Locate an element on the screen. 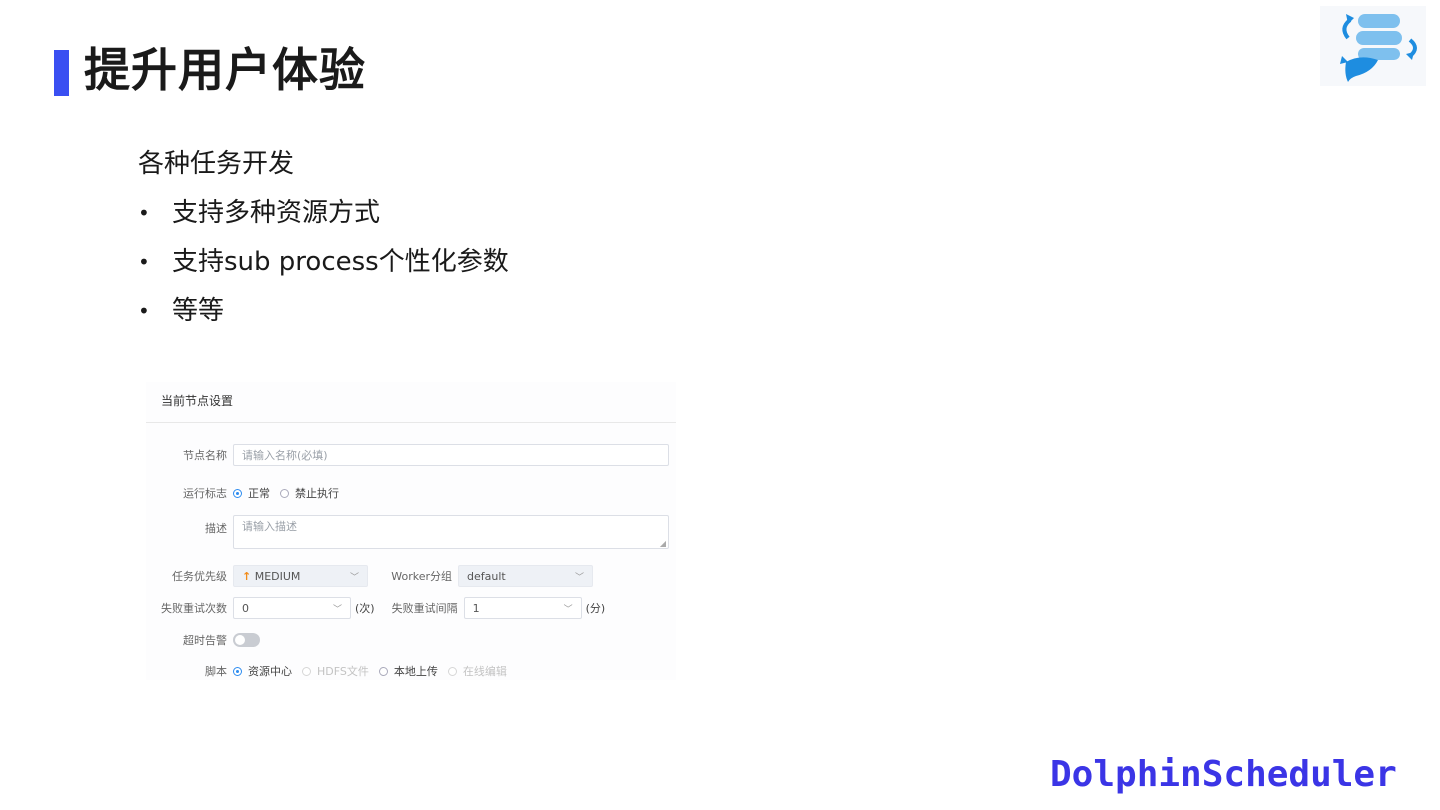 Image resolution: width=1440 pixels, height=810 pixels. priority-value: MEDIUM is located at coordinates (277, 576).